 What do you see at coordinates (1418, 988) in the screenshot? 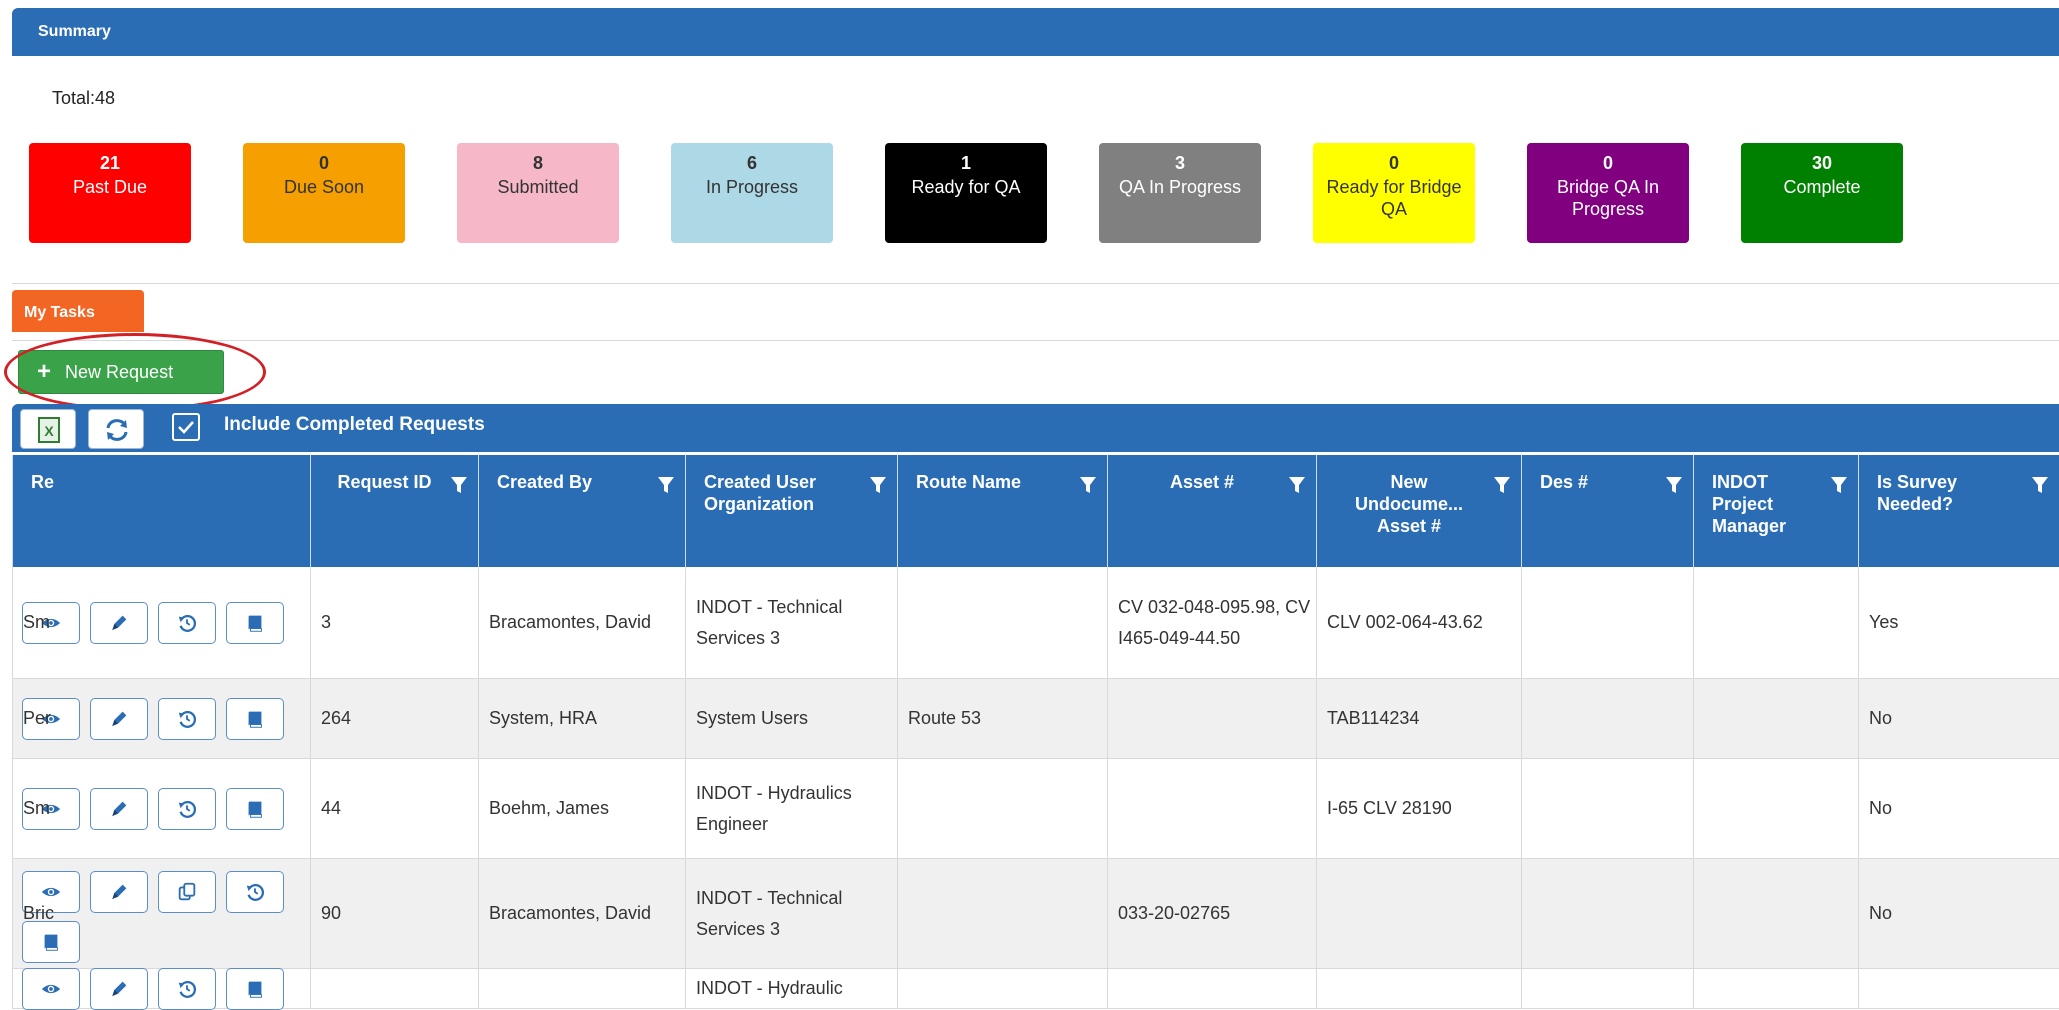
I see `table-cell-new-asset` at bounding box center [1418, 988].